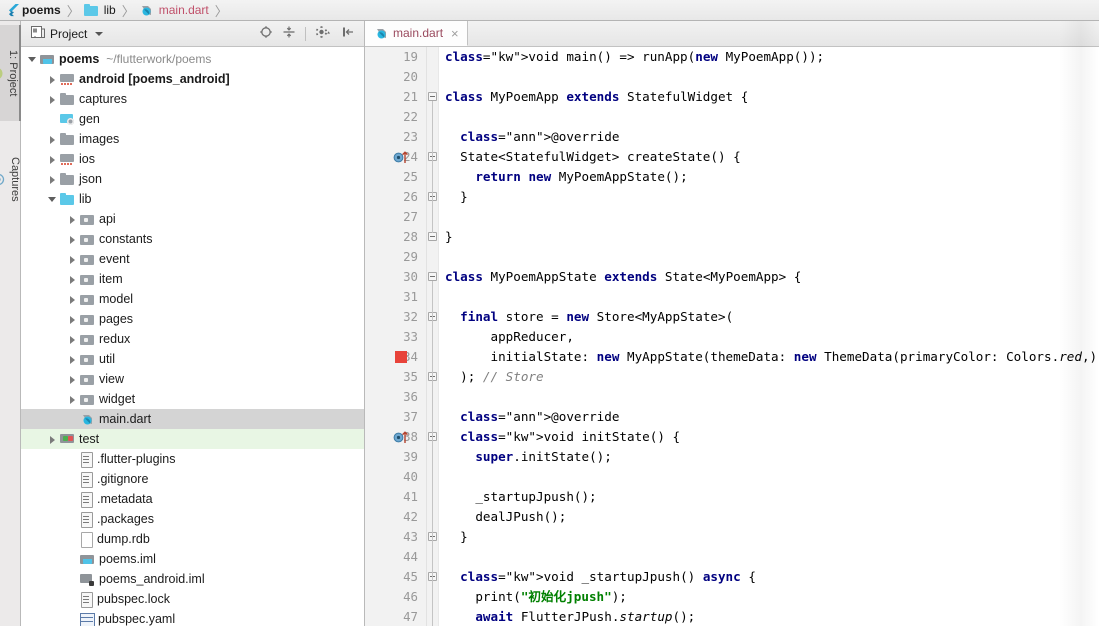 Image resolution: width=1099 pixels, height=626 pixels. Describe the element at coordinates (100, 10) in the screenshot. I see `breadcrumb-item-lib: lib` at that location.